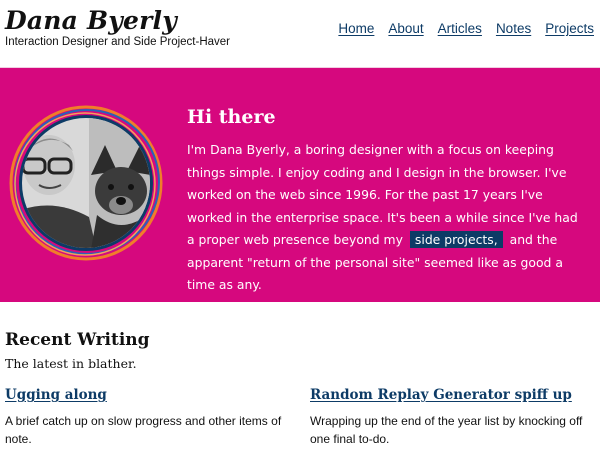  I want to click on side-projects-link: side projects,, so click(456, 239).